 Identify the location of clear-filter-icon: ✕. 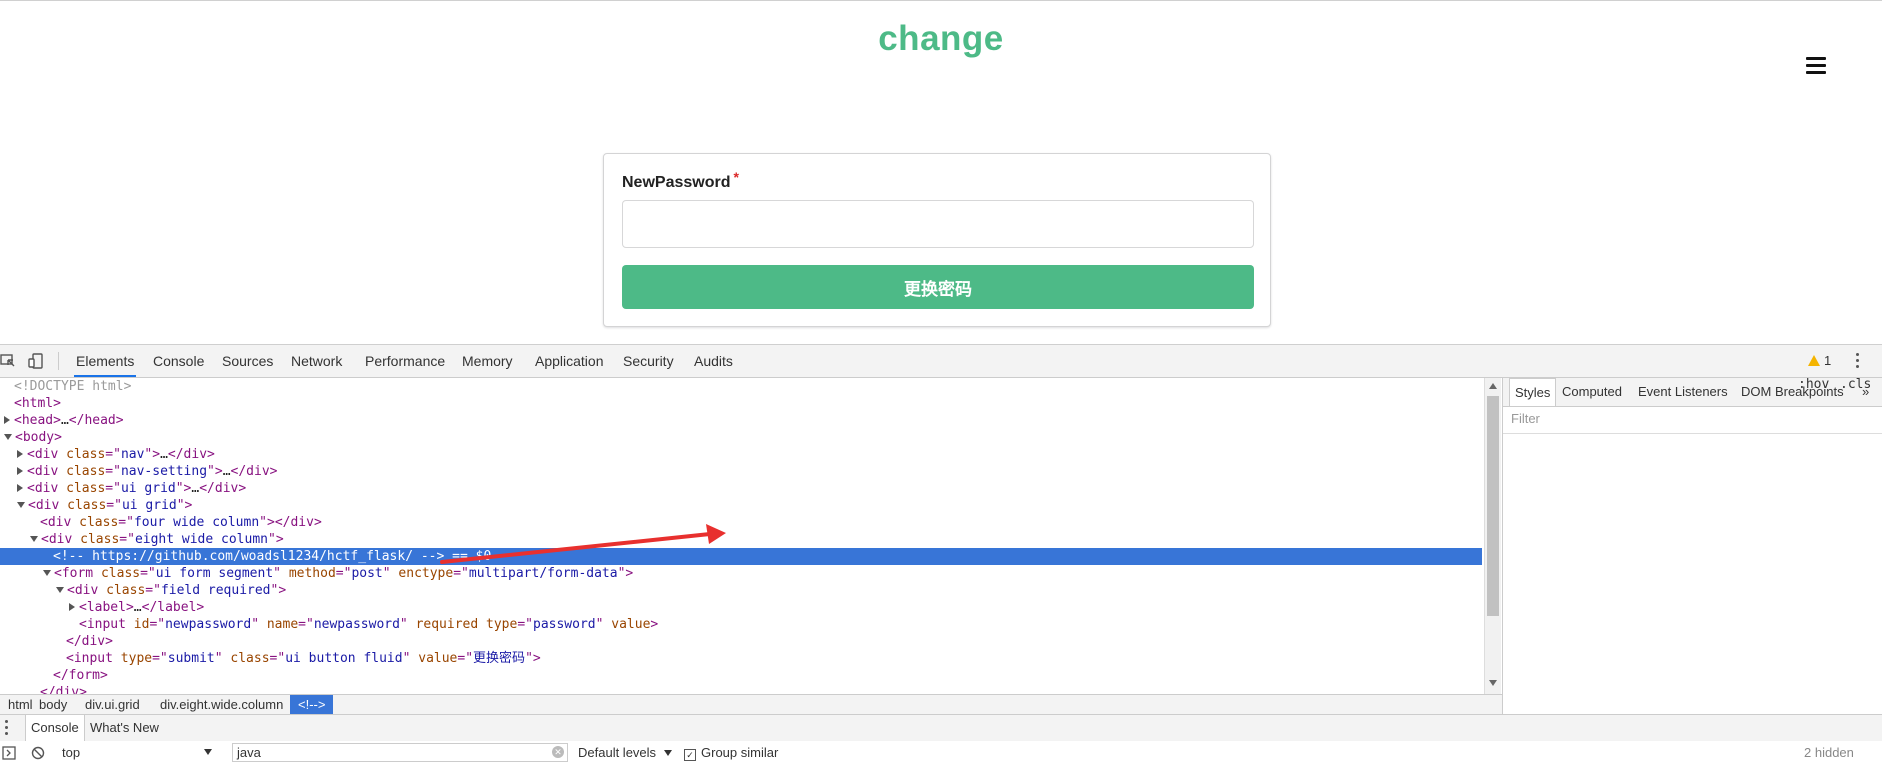
(558, 752).